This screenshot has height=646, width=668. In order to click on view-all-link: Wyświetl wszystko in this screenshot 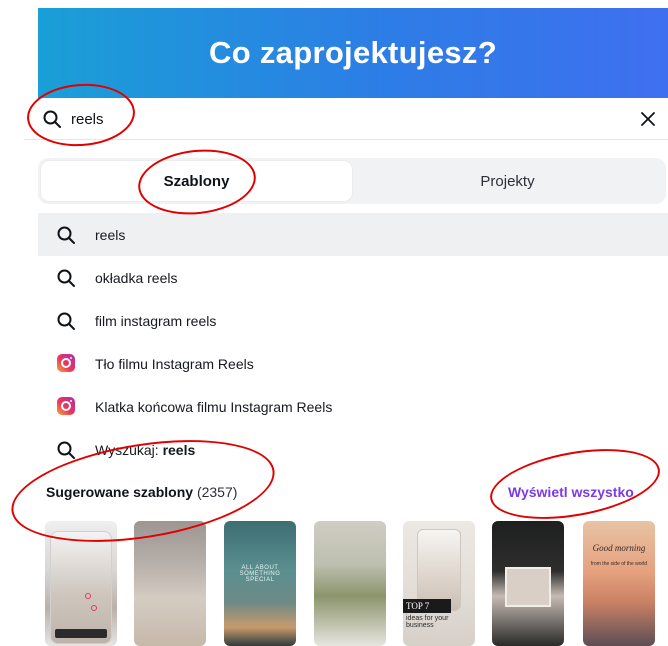, I will do `click(571, 492)`.